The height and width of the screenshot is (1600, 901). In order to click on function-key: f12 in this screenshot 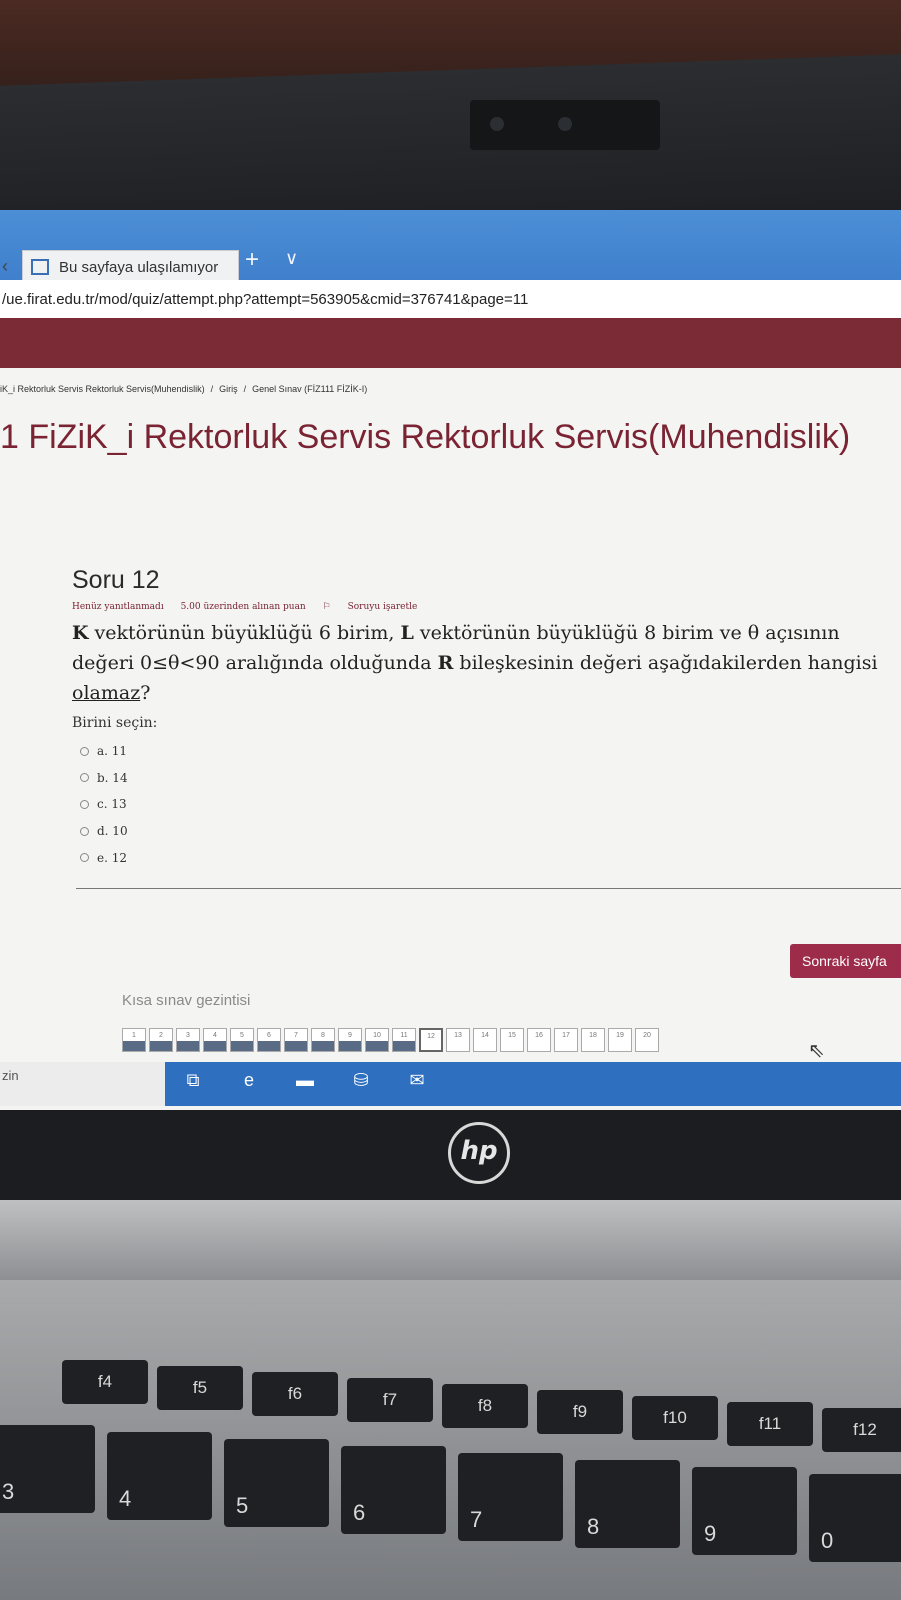, I will do `click(861, 1430)`.